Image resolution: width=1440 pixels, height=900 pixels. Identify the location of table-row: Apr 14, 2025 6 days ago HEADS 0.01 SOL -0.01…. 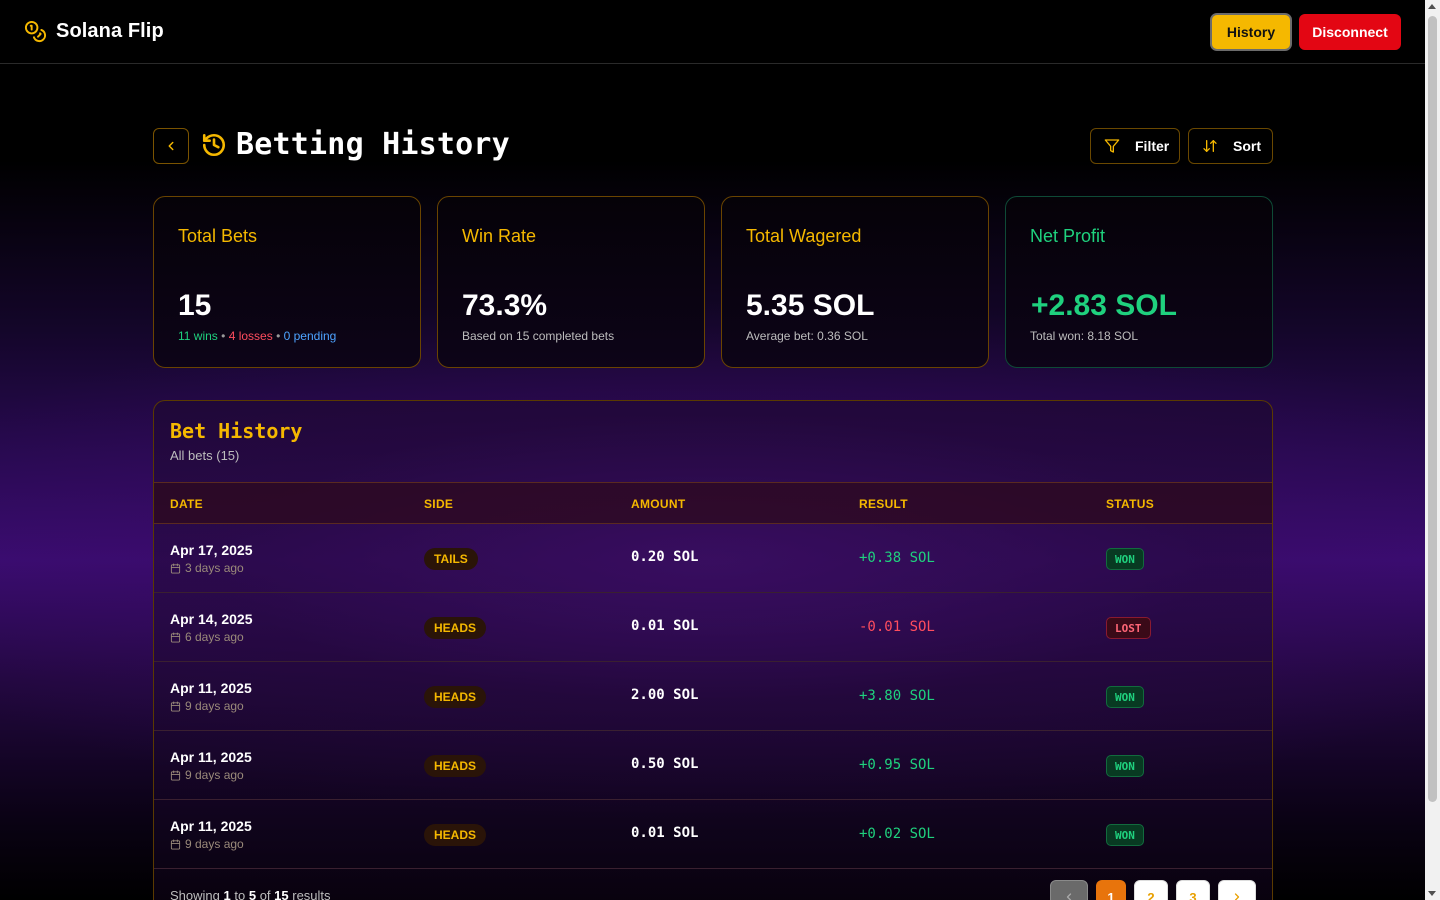
(713, 627).